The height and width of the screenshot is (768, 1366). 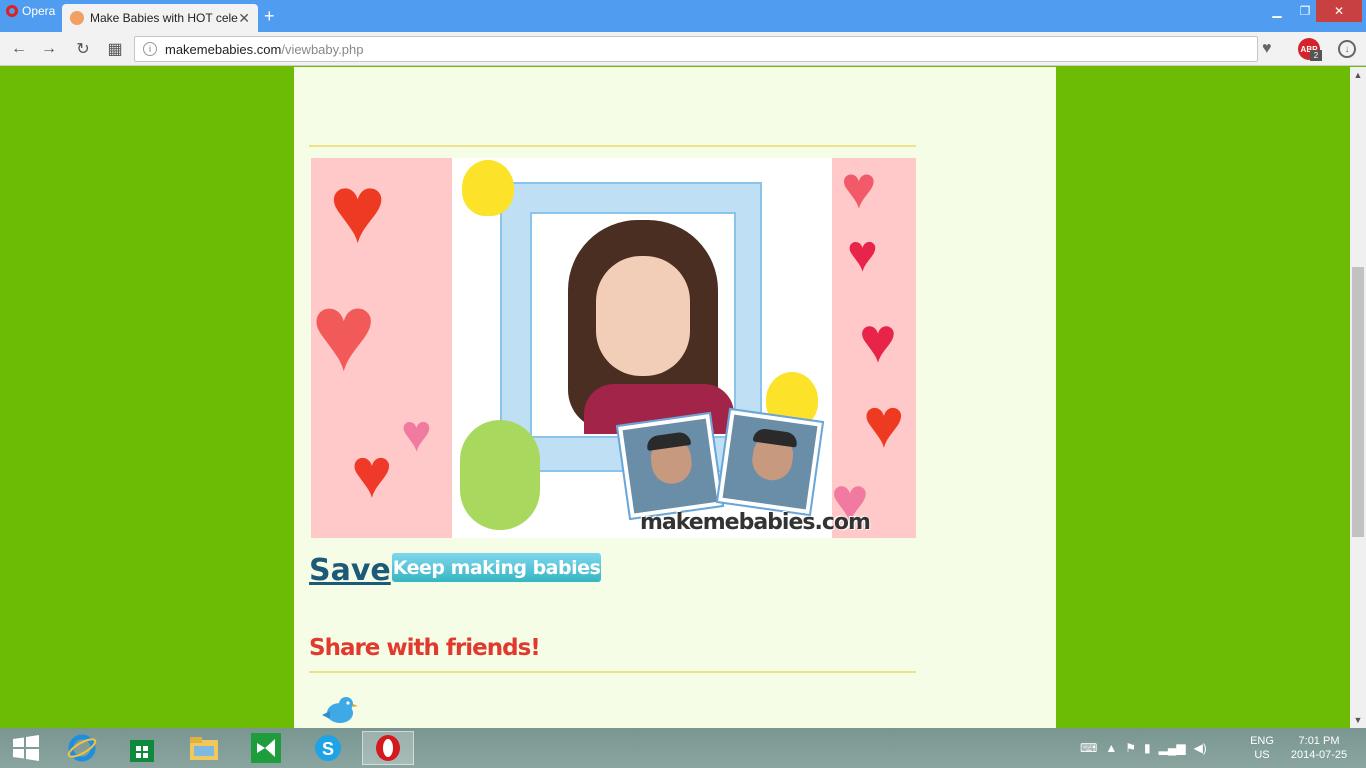 I want to click on tab-title: Make Babies with HOT cele, so click(x=164, y=18).